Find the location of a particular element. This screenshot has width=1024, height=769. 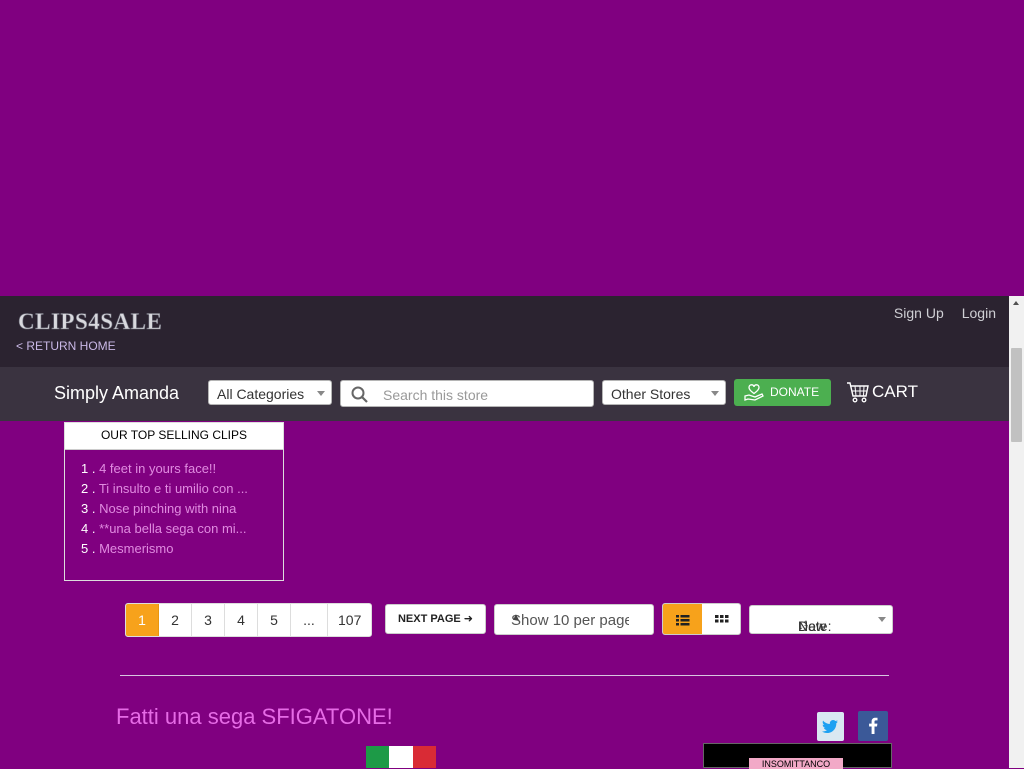

page-link-1: 1 is located at coordinates (142, 620).